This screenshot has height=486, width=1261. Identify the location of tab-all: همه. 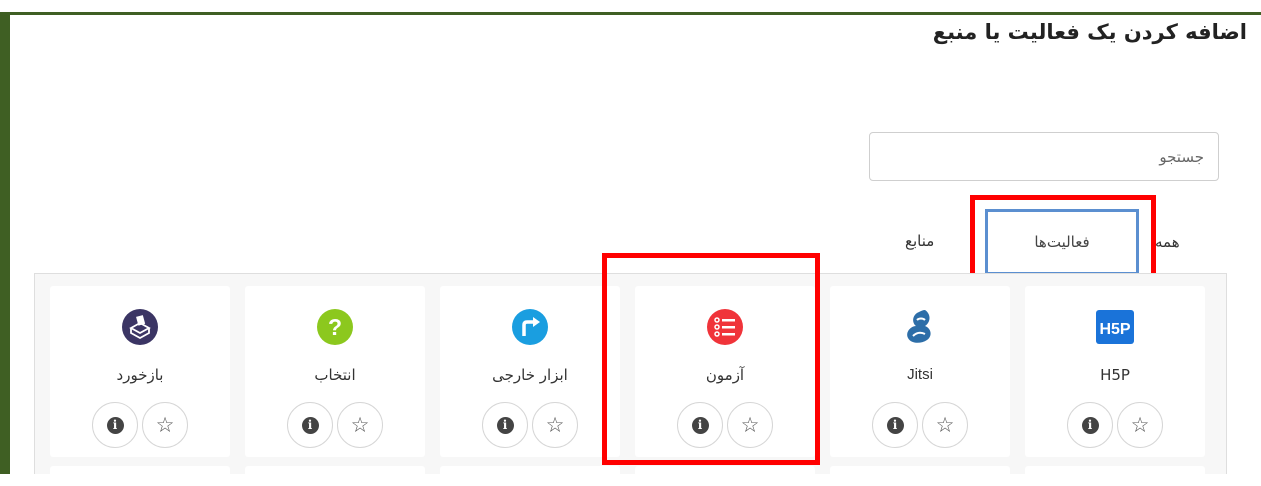
(1167, 242).